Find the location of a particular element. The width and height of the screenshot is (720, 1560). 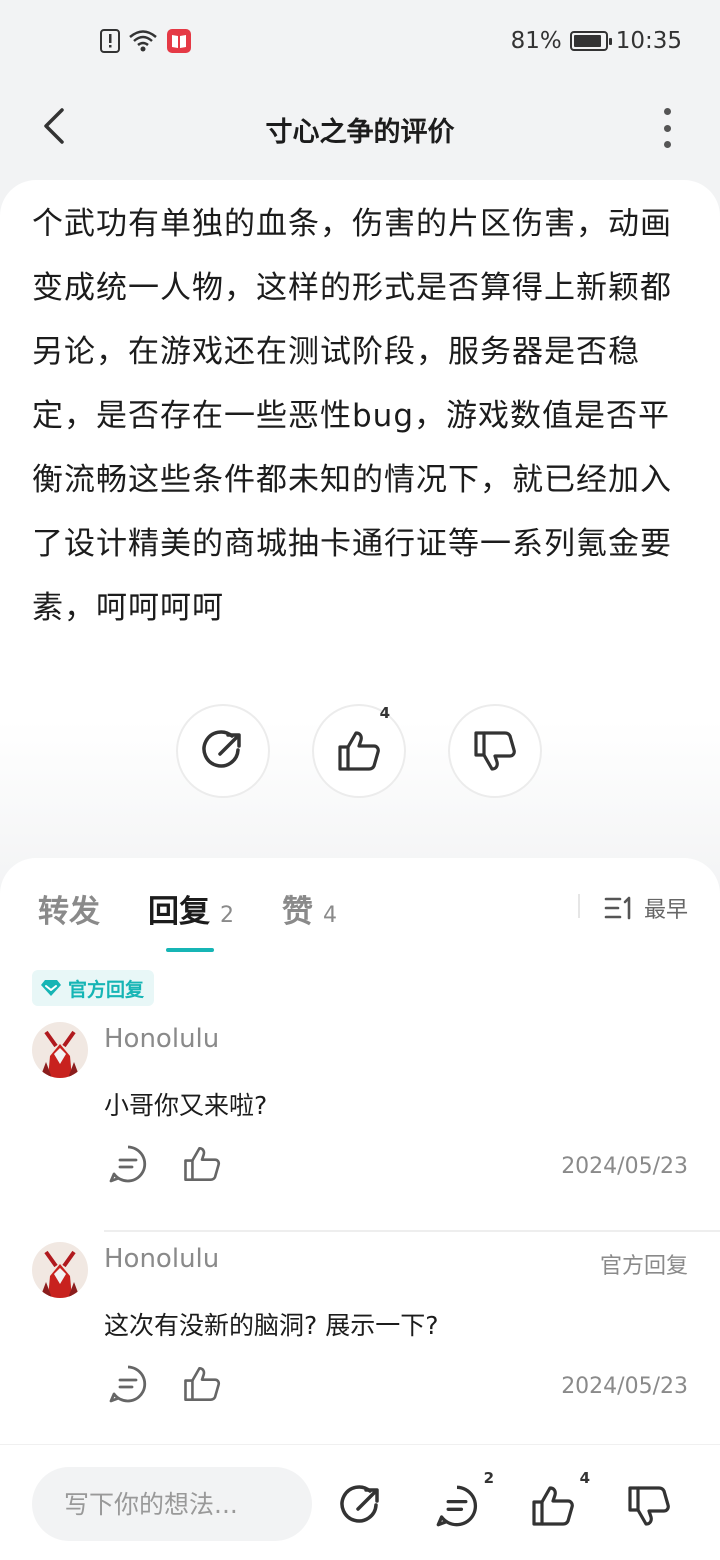

reply-tabs: 转发 回复 2 赞 4 is located at coordinates (211, 919).